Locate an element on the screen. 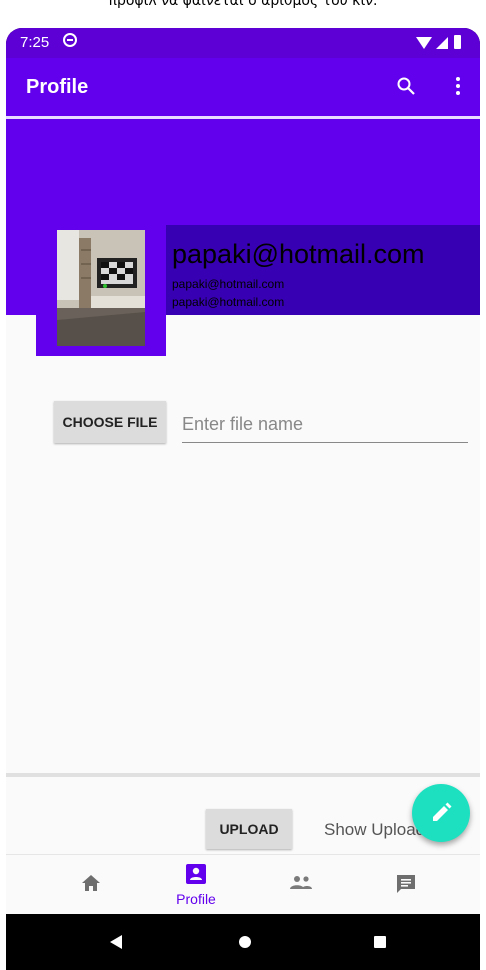 This screenshot has width=486, height=970. nav-messages is located at coordinates (406, 885).